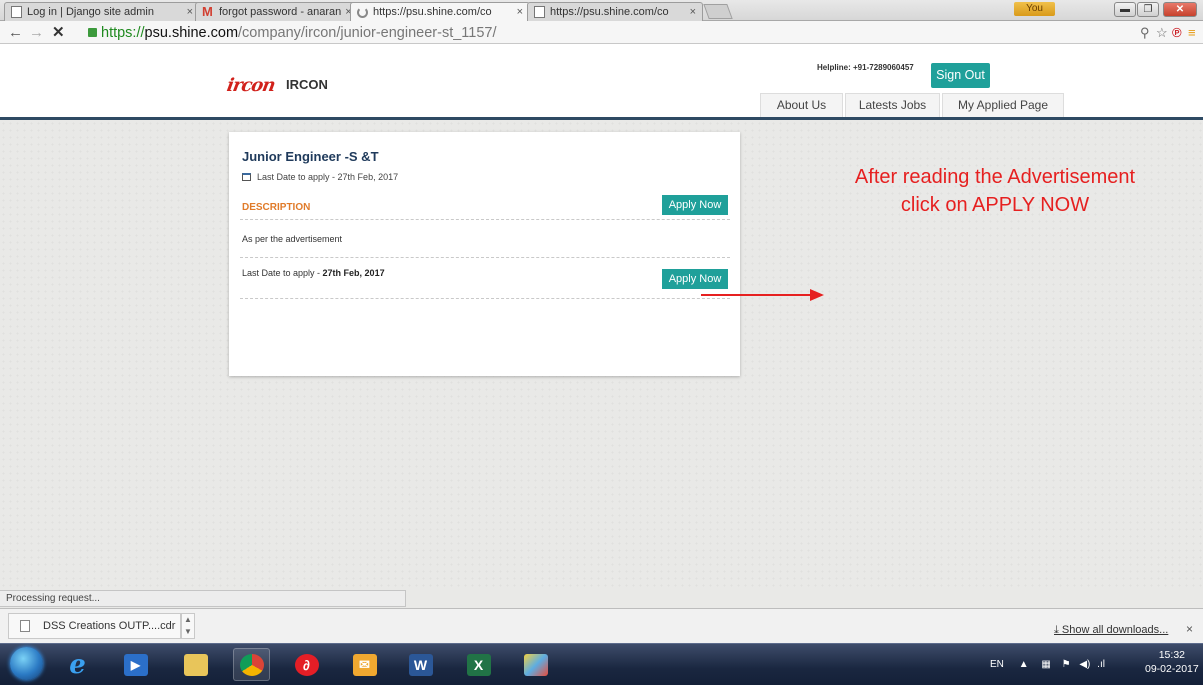 This screenshot has height=685, width=1203. What do you see at coordinates (695, 279) in the screenshot?
I see `apply-now-button-bottom: Apply Now` at bounding box center [695, 279].